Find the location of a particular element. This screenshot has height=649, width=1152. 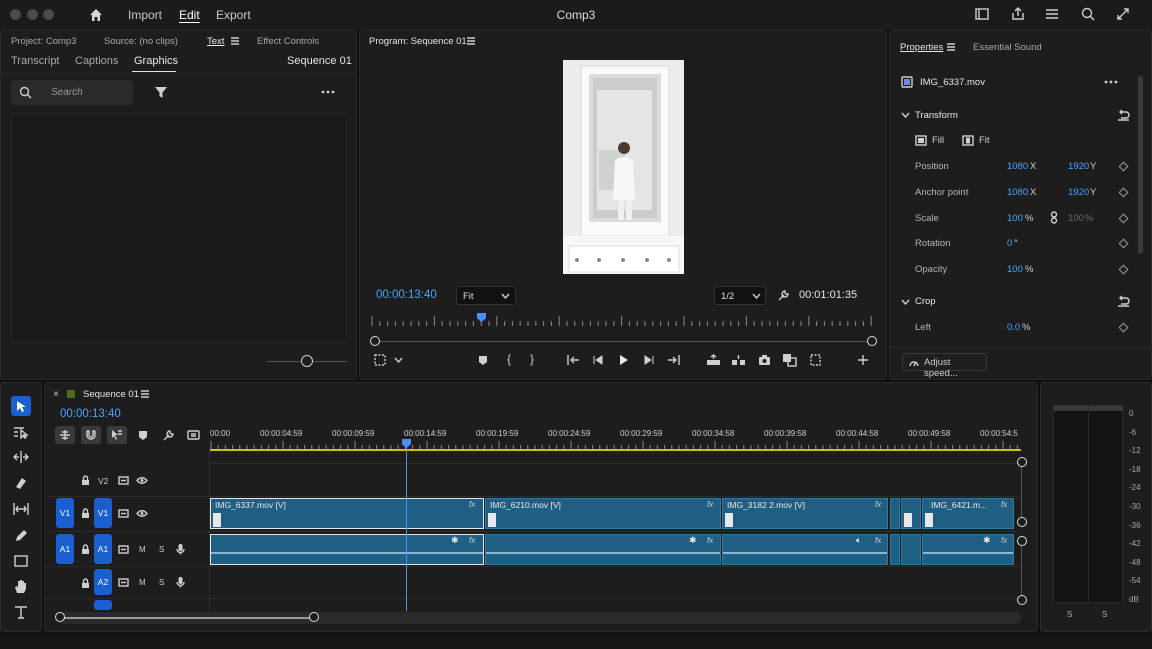

fit-icon is located at coordinates (968, 140).